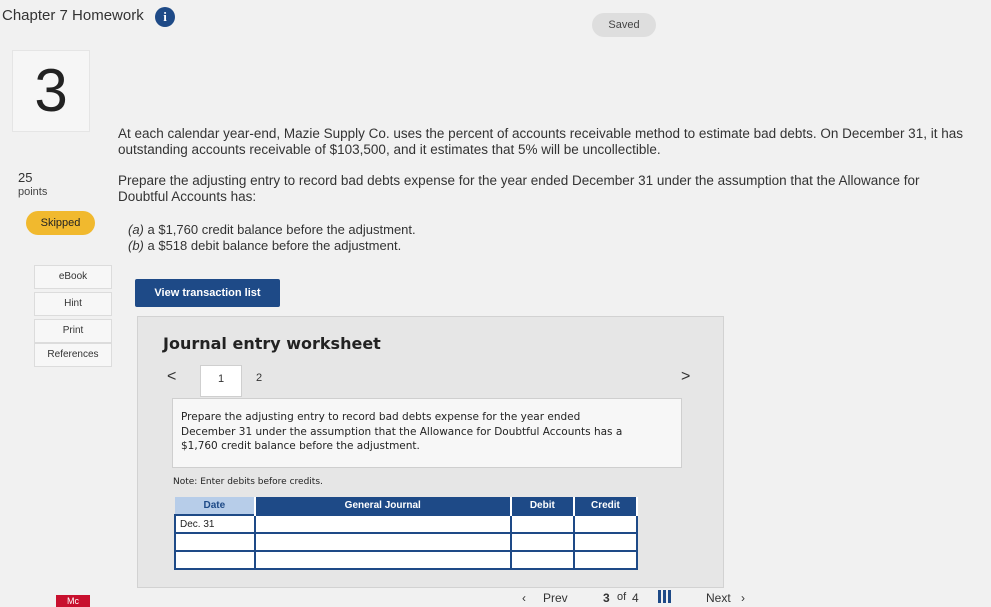 This screenshot has width=991, height=607. I want to click on part-b-label: (b), so click(136, 245).